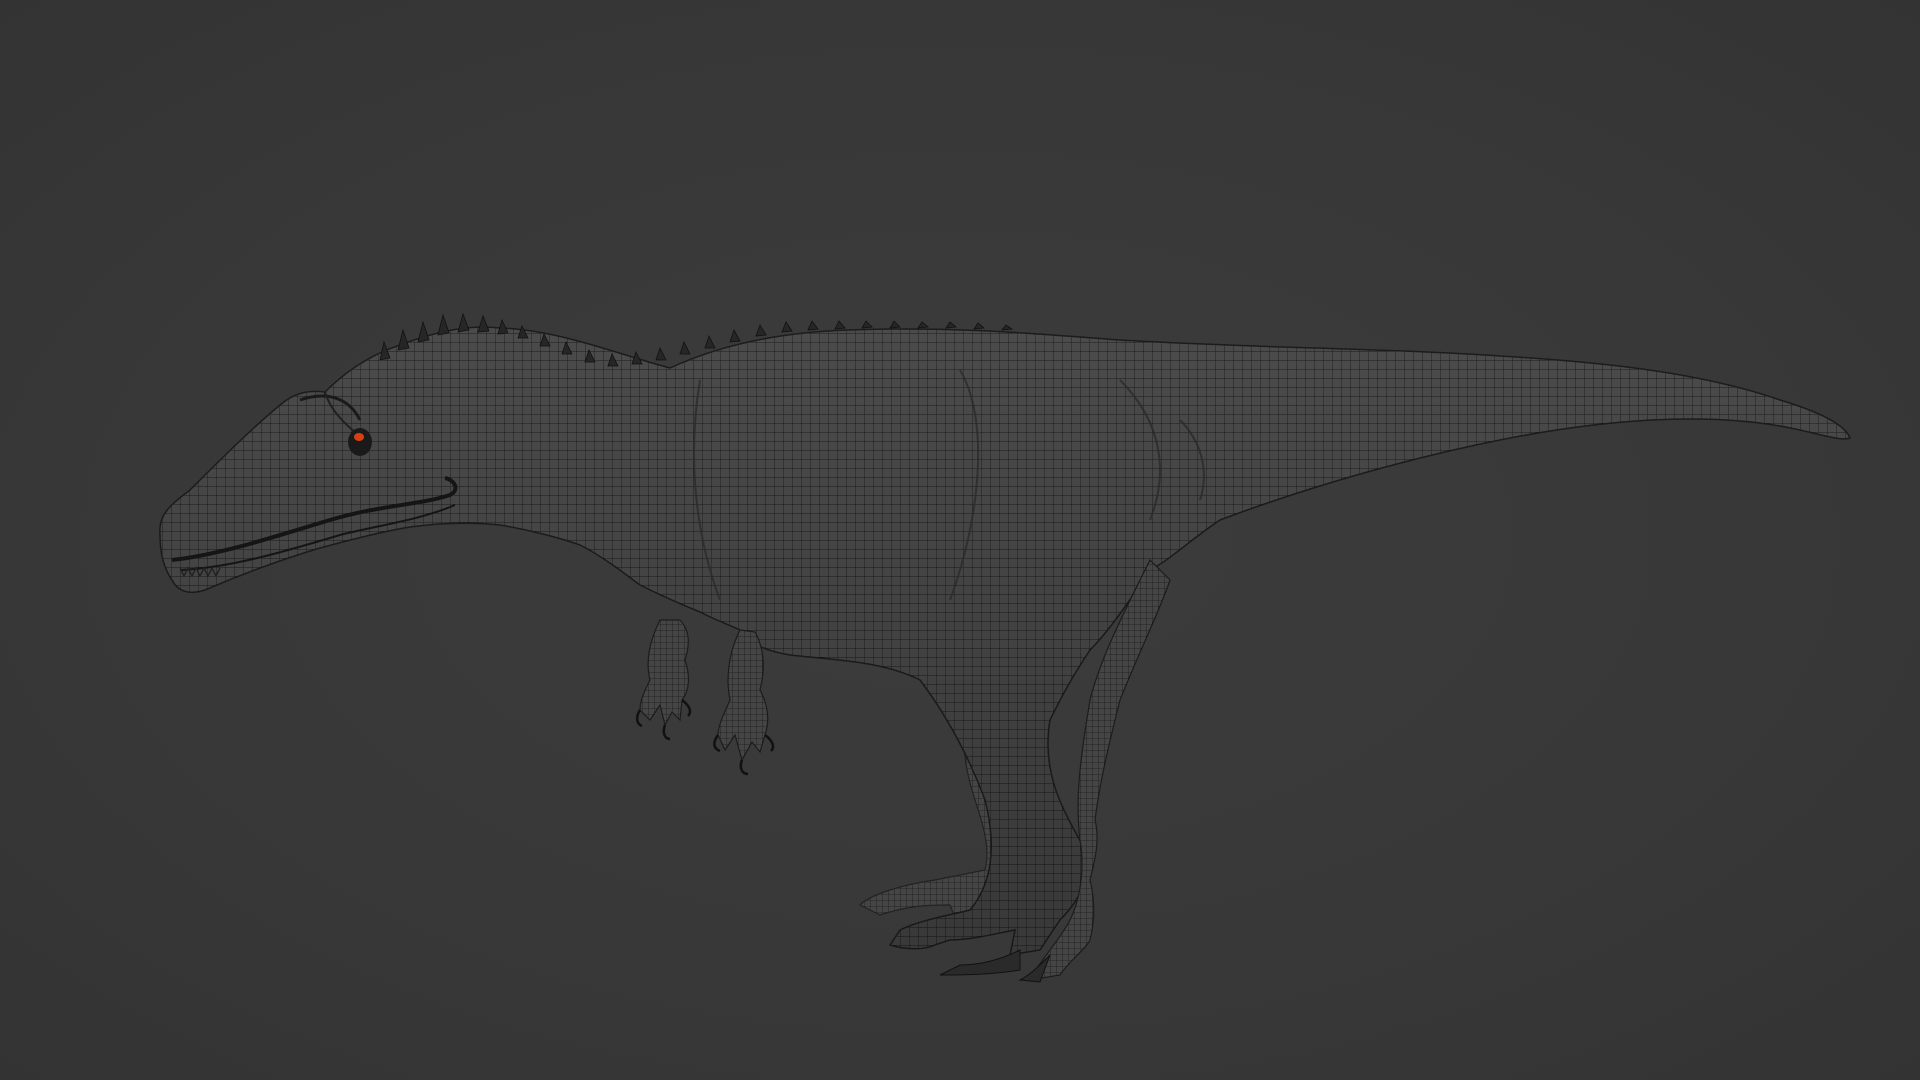  What do you see at coordinates (744, 702) in the screenshot?
I see `right-arm` at bounding box center [744, 702].